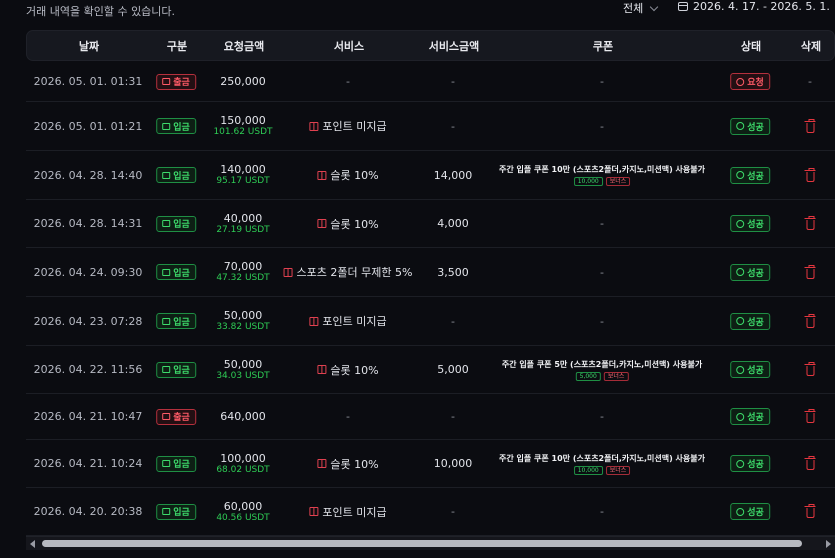 Image resolution: width=835 pixels, height=558 pixels. I want to click on amount-text: 640,000, so click(243, 416).